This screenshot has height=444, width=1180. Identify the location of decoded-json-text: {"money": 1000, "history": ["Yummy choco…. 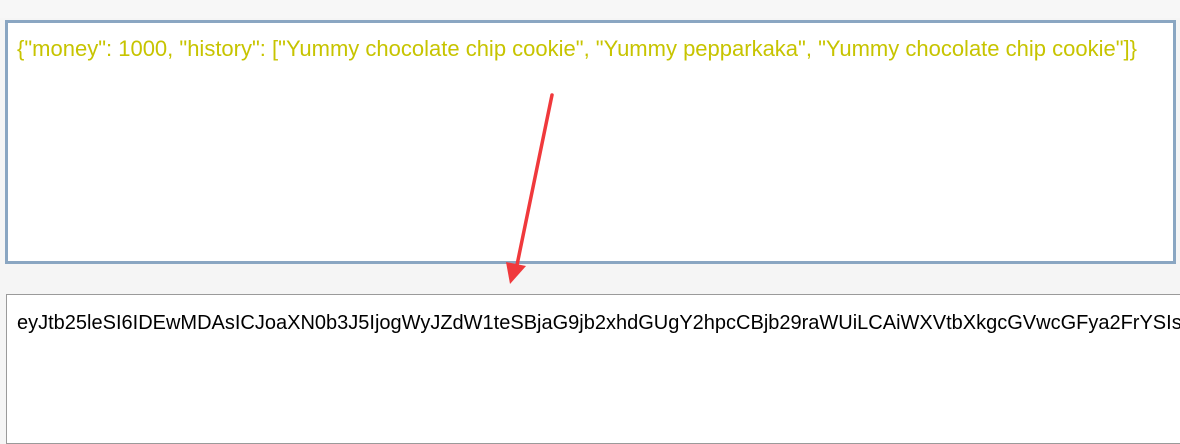
(577, 48).